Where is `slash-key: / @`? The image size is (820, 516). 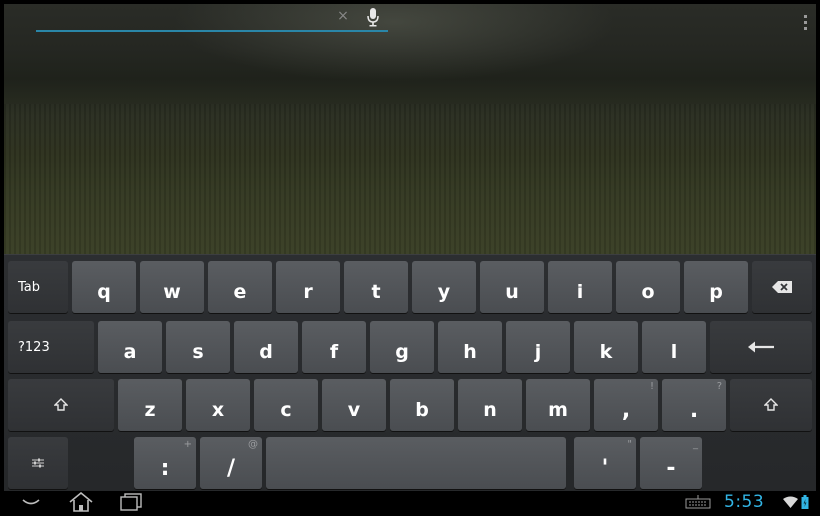 slash-key: / @ is located at coordinates (231, 463).